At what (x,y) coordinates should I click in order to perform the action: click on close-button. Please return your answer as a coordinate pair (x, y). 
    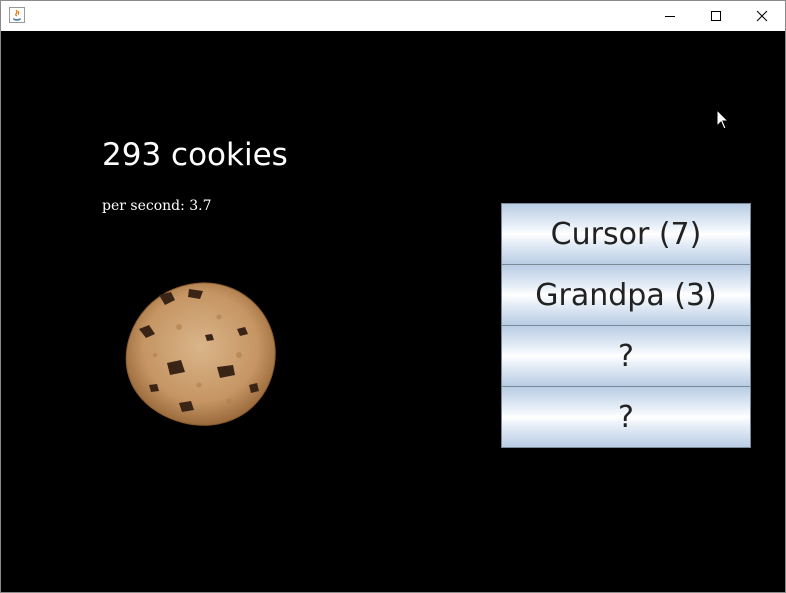
    Looking at the image, I should click on (762, 16).